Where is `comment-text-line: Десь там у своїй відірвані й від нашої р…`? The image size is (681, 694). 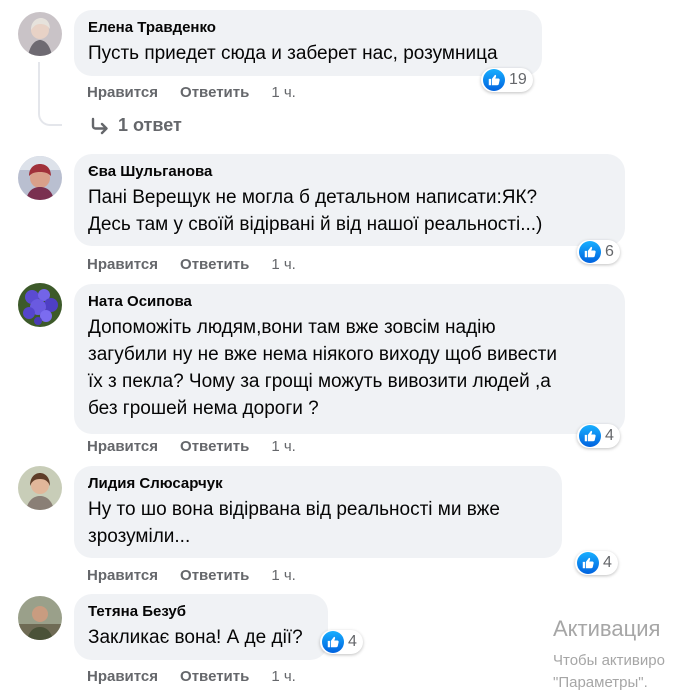 comment-text-line: Десь там у своїй відірвані й від нашої р… is located at coordinates (315, 224).